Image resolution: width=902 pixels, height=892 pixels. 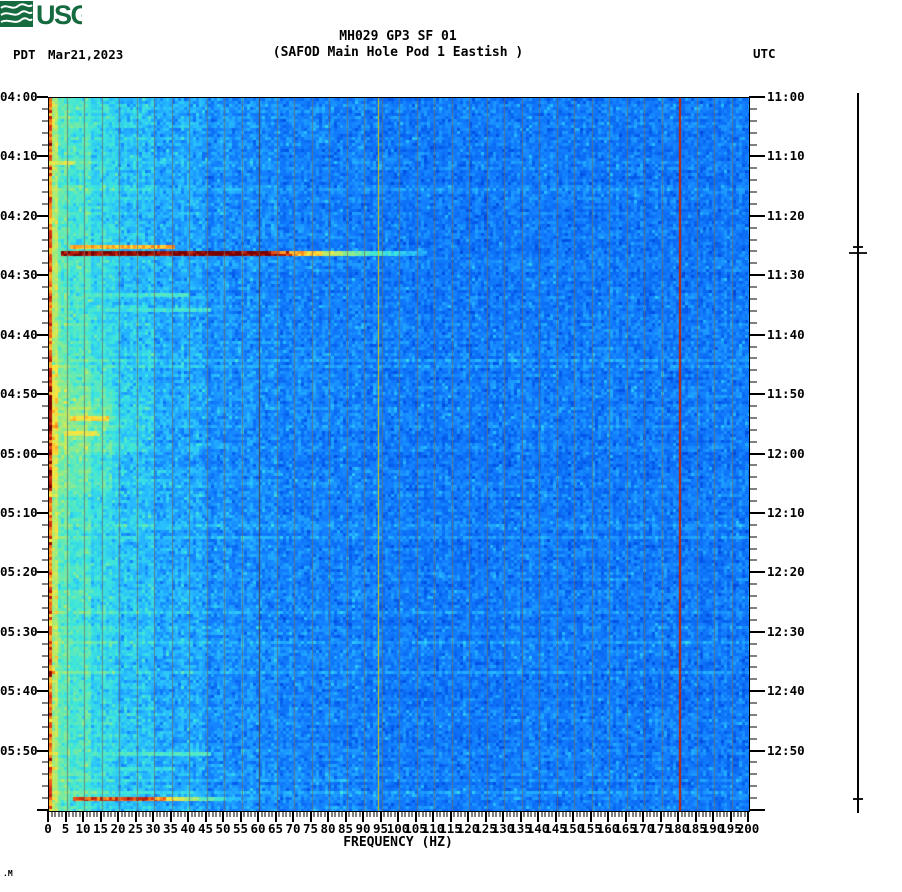 I want to click on right-time-label: 12:00, so click(x=786, y=453).